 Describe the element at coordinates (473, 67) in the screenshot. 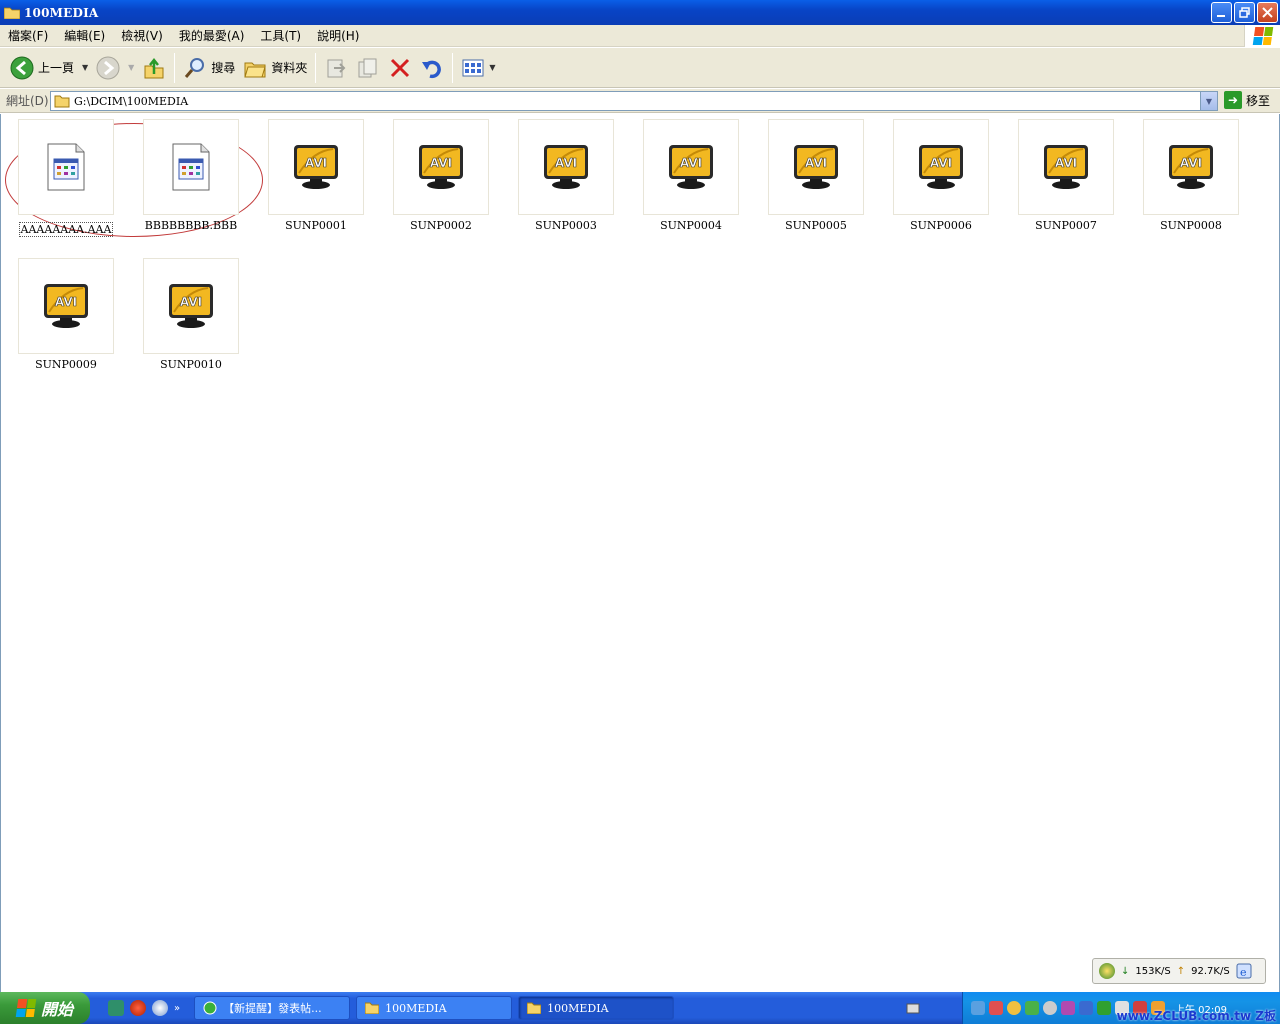

I see `views-icon` at that location.